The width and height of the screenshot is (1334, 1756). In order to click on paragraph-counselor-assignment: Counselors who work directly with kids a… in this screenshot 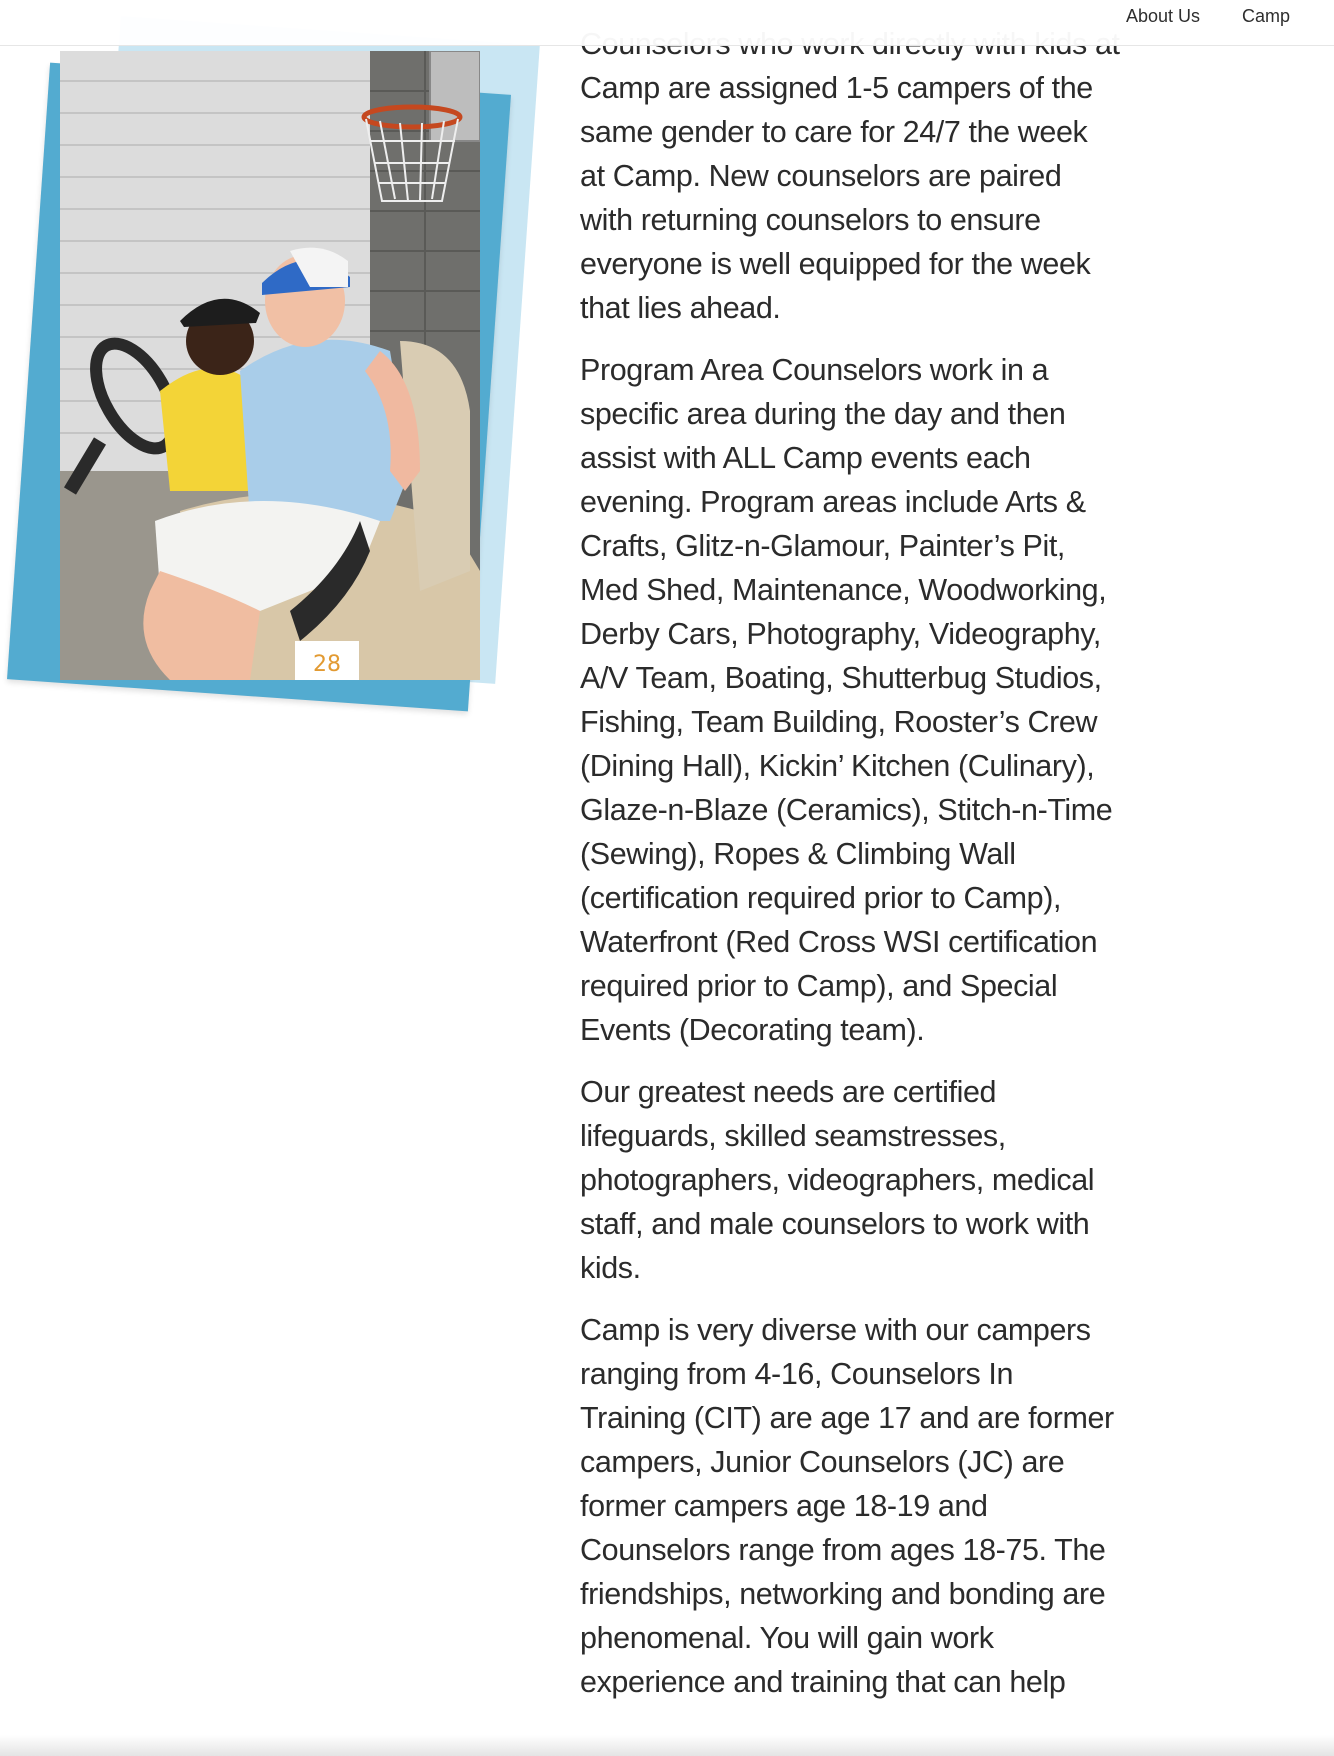, I will do `click(850, 176)`.